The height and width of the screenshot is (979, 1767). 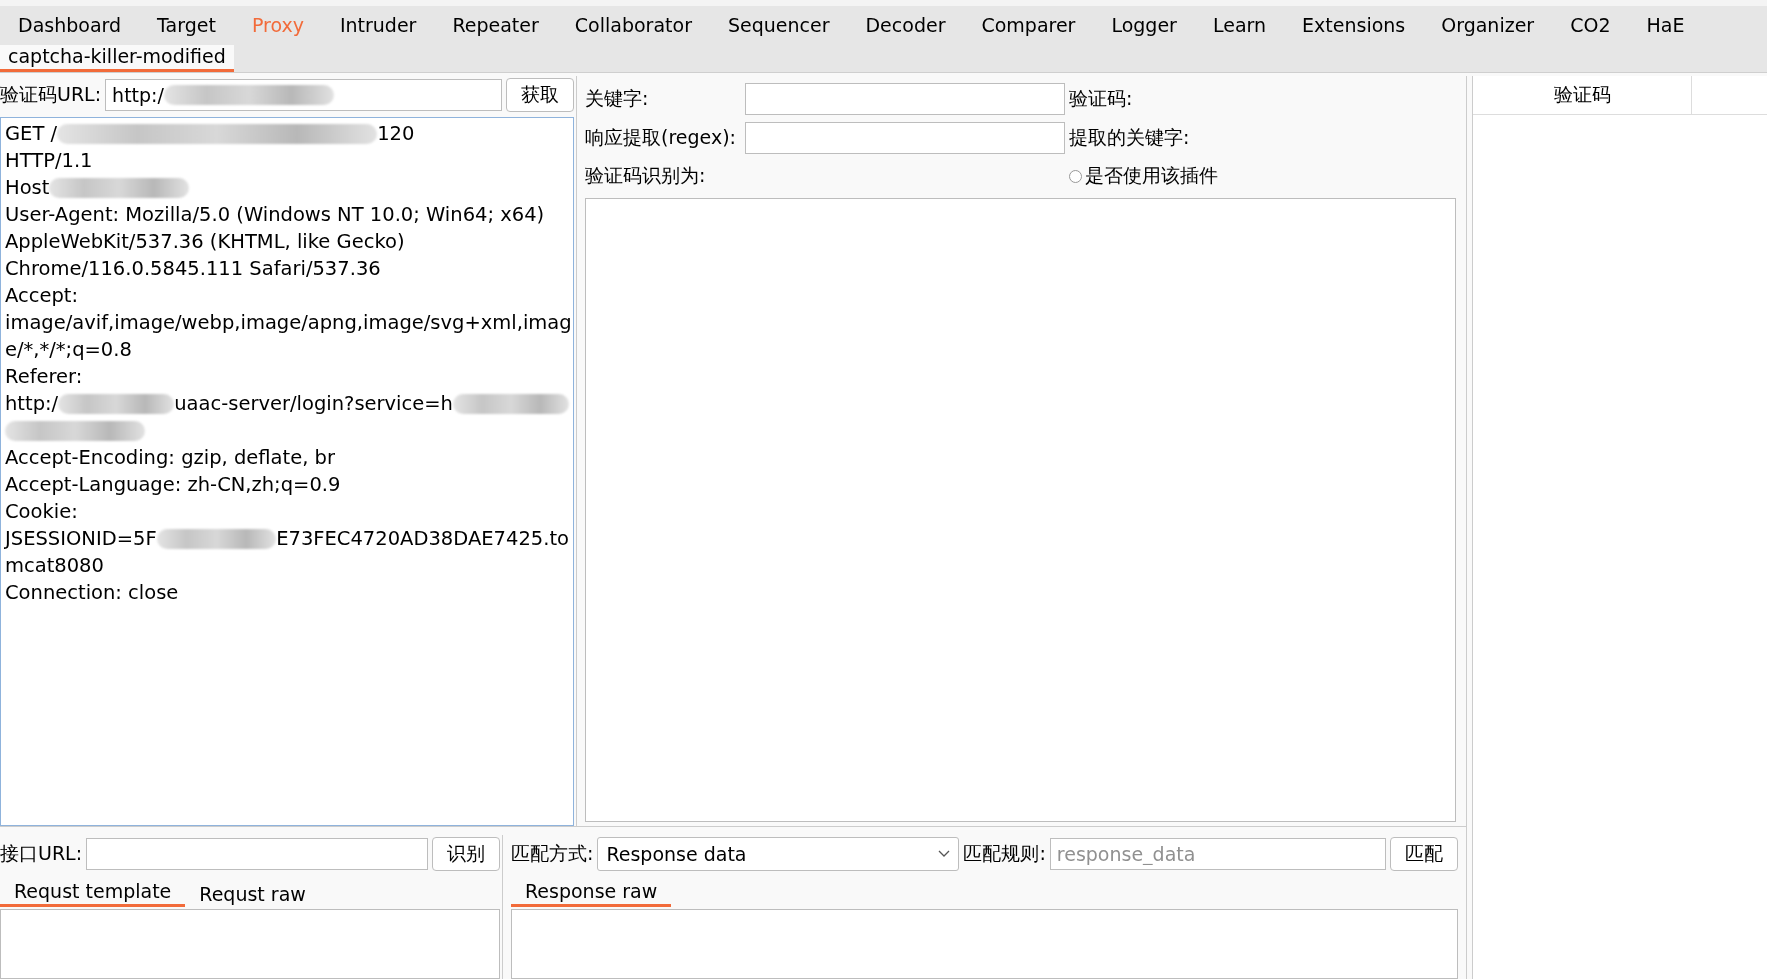 I want to click on radio-button, so click(x=1075, y=176).